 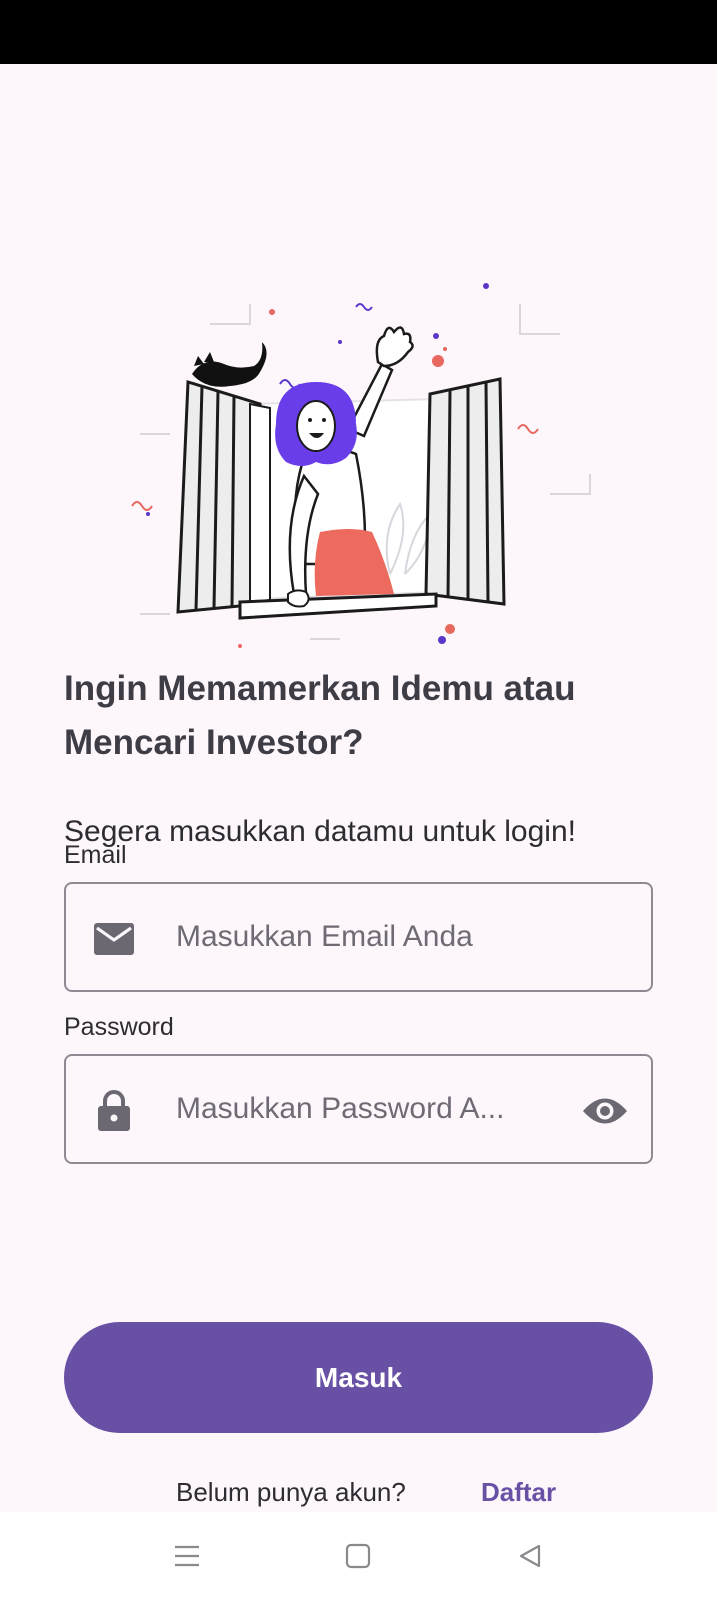 I want to click on triangle-back-icon, so click(x=530, y=1556).